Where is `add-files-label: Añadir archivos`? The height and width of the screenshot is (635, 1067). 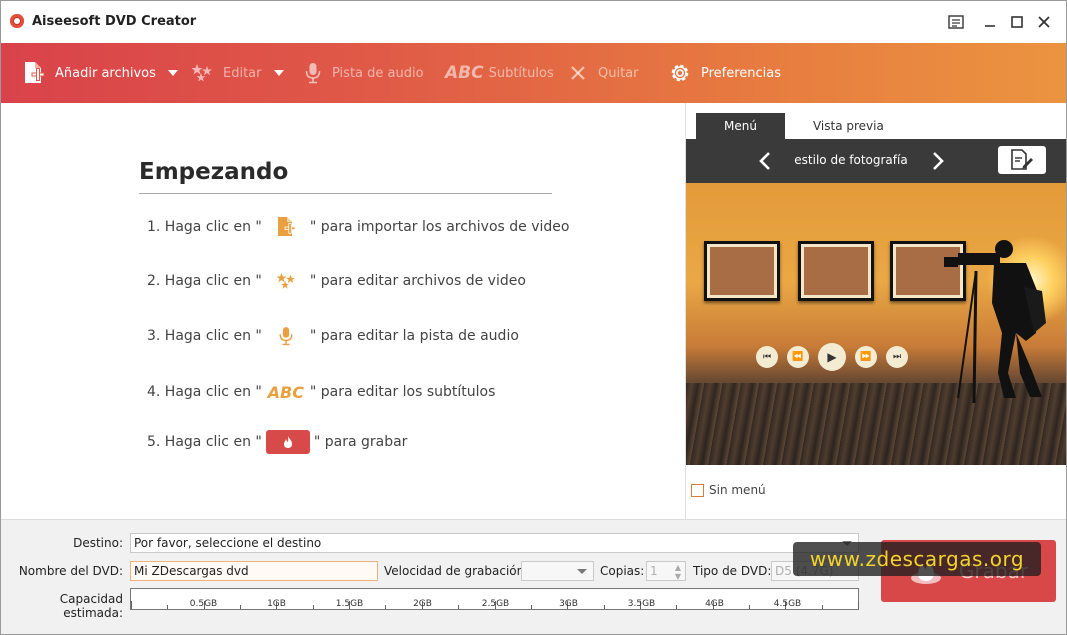 add-files-label: Añadir archivos is located at coordinates (105, 73).